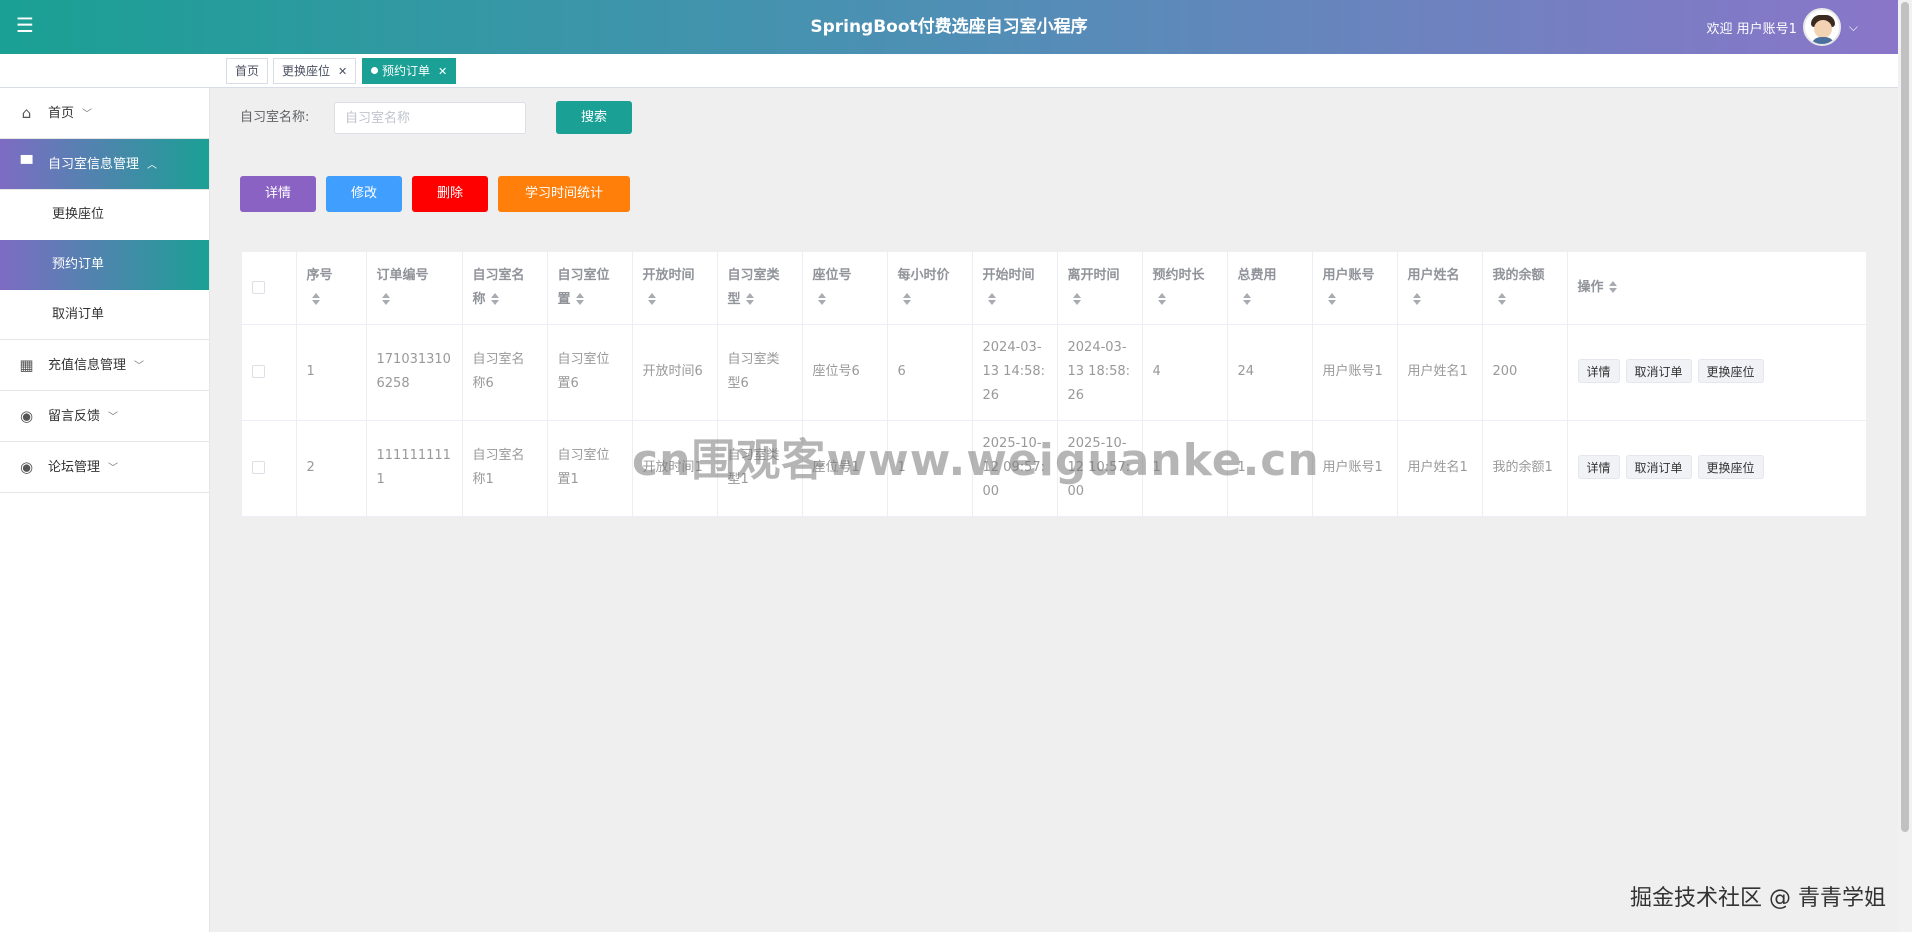 This screenshot has width=1912, height=932. Describe the element at coordinates (760, 468) in the screenshot. I see `table-cell: 自习室类型1` at that location.